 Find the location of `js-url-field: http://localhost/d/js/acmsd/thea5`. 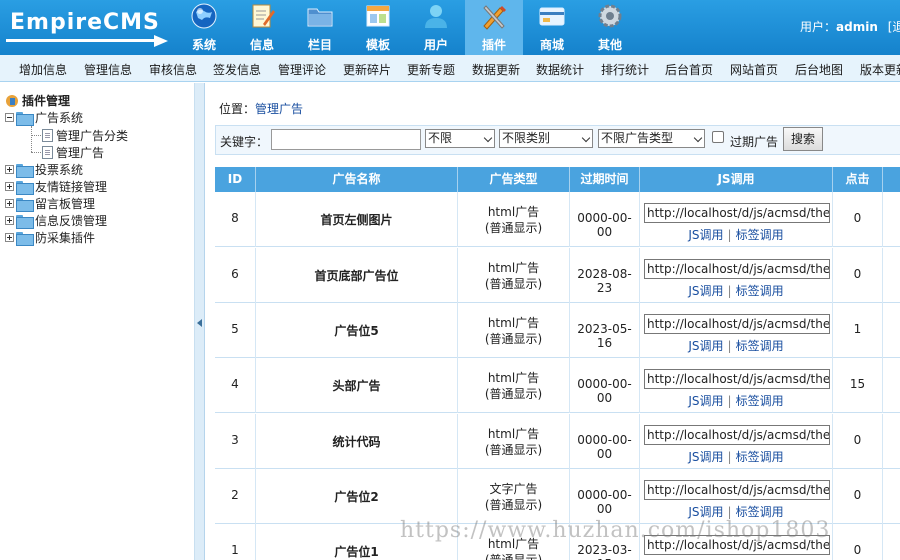

js-url-field: http://localhost/d/js/acmsd/thea5 is located at coordinates (737, 324).